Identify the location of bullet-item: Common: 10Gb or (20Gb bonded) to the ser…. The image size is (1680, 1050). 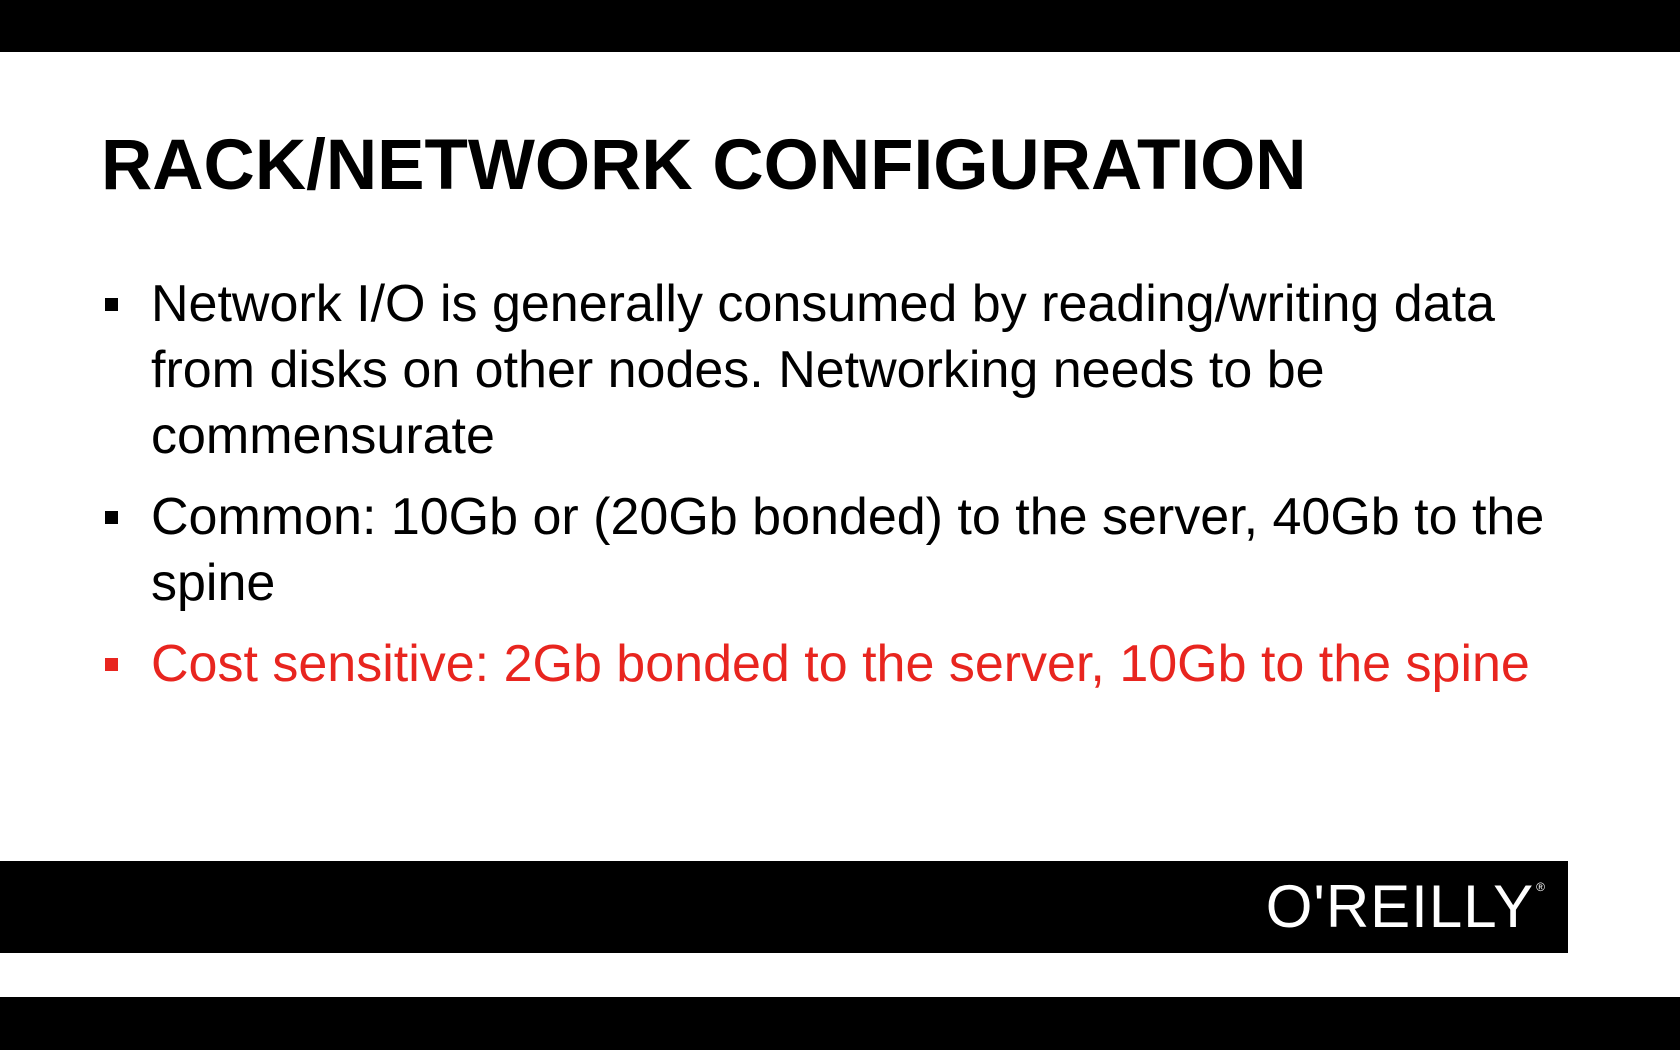
(851, 550).